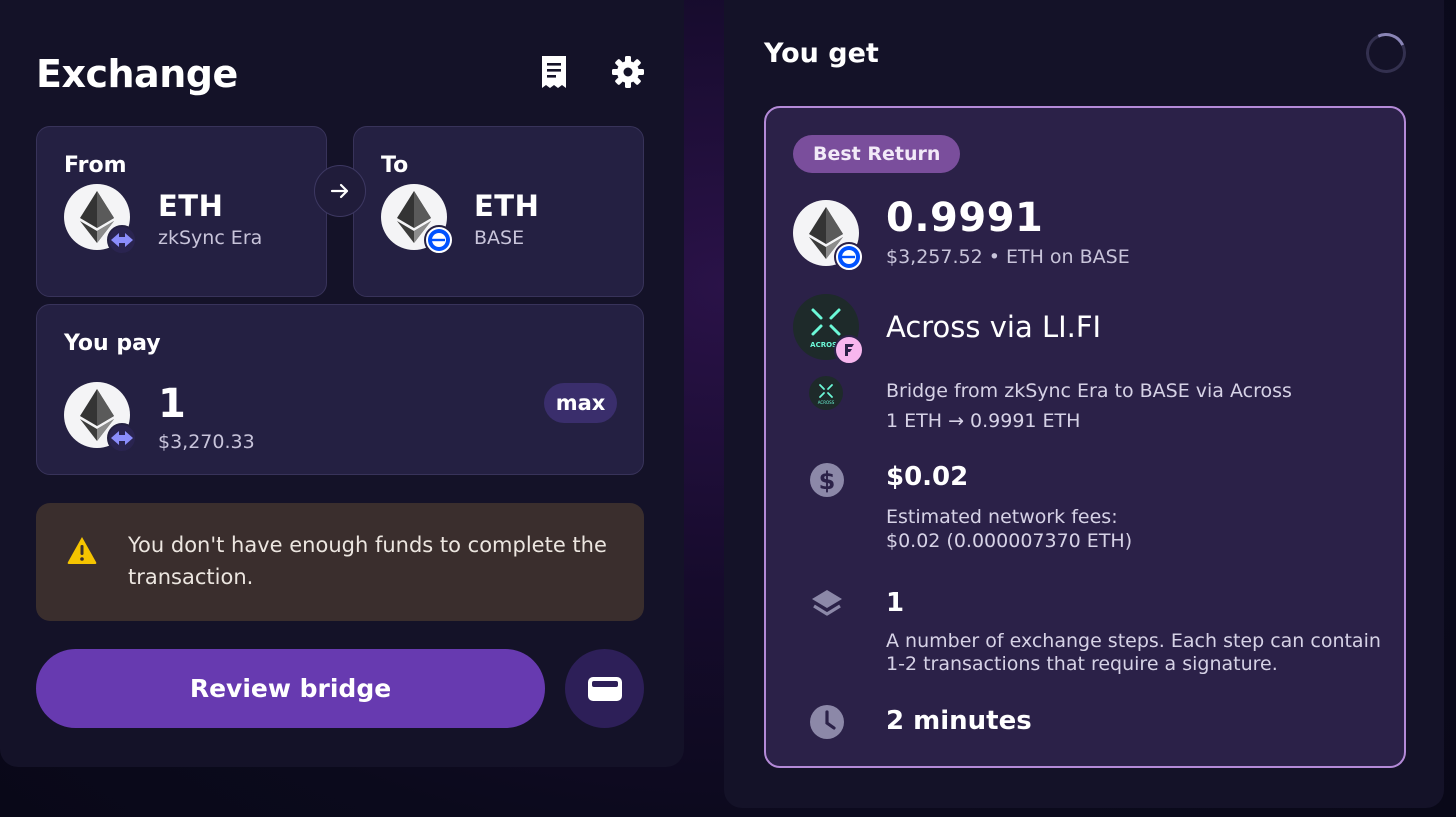 This screenshot has width=1456, height=817. I want to click on review-bridge-button: Review bridge, so click(290, 688).